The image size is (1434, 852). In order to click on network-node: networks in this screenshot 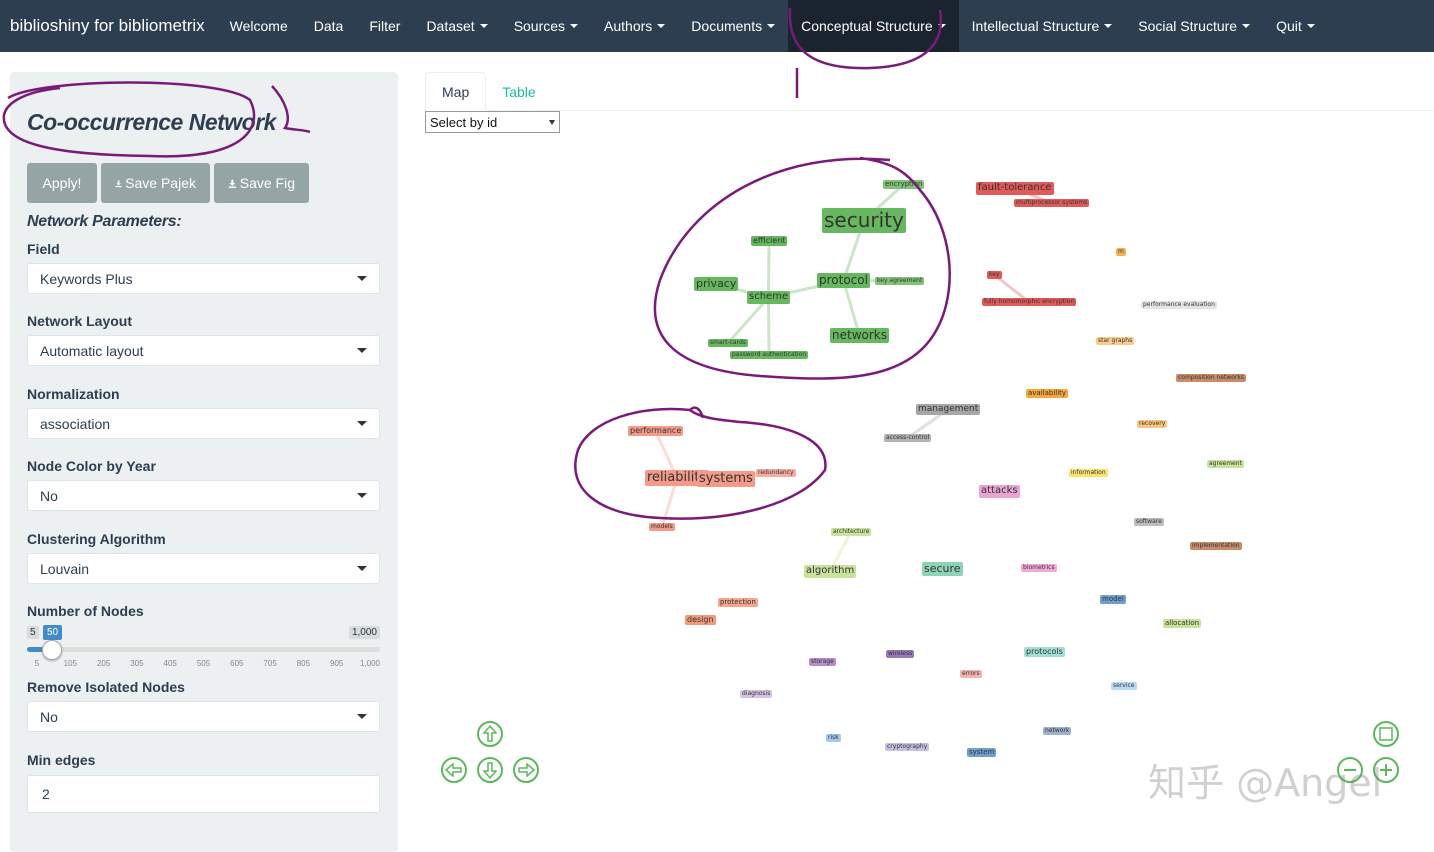, I will do `click(859, 335)`.